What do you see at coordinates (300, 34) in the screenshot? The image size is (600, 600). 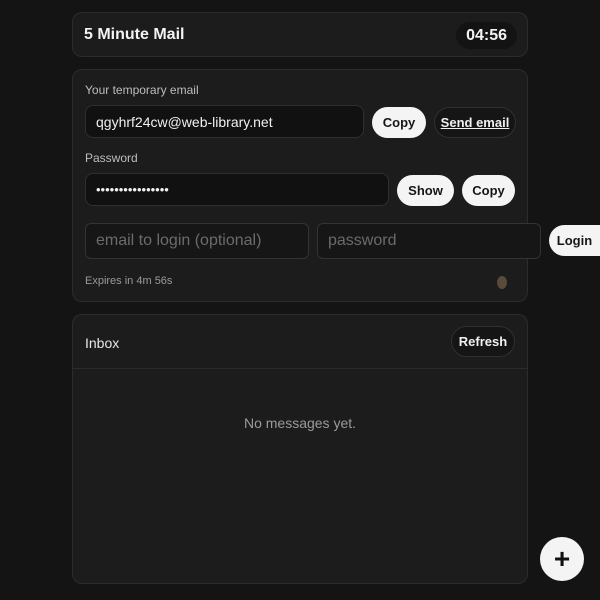 I see `header-bar: 5 Minute Mail 04:56` at bounding box center [300, 34].